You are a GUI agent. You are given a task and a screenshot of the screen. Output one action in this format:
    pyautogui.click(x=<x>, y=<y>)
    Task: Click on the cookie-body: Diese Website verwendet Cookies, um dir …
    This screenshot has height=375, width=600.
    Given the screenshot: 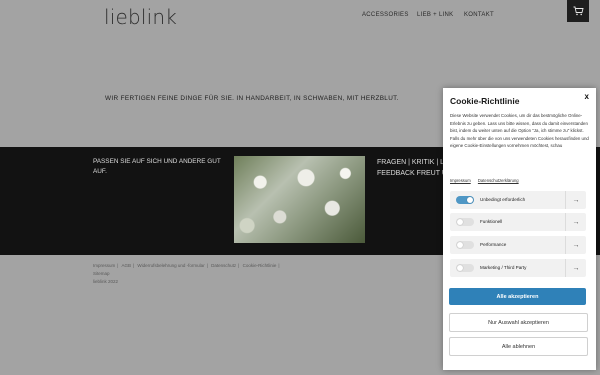 What is the action you would take?
    pyautogui.click(x=519, y=130)
    